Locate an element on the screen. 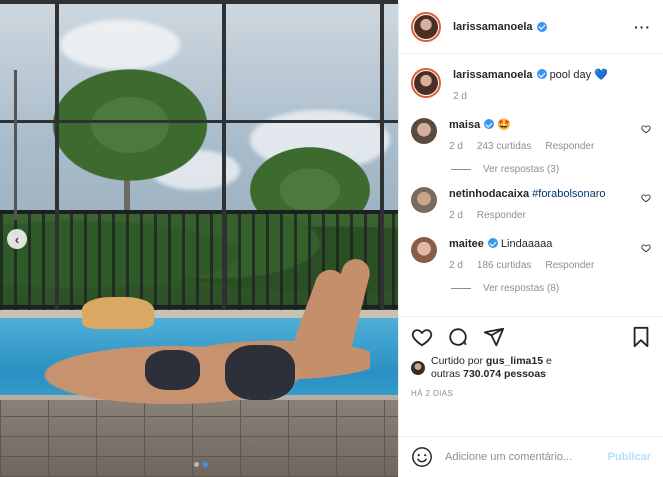  post-header: larissamanoela ··· is located at coordinates (531, 27).